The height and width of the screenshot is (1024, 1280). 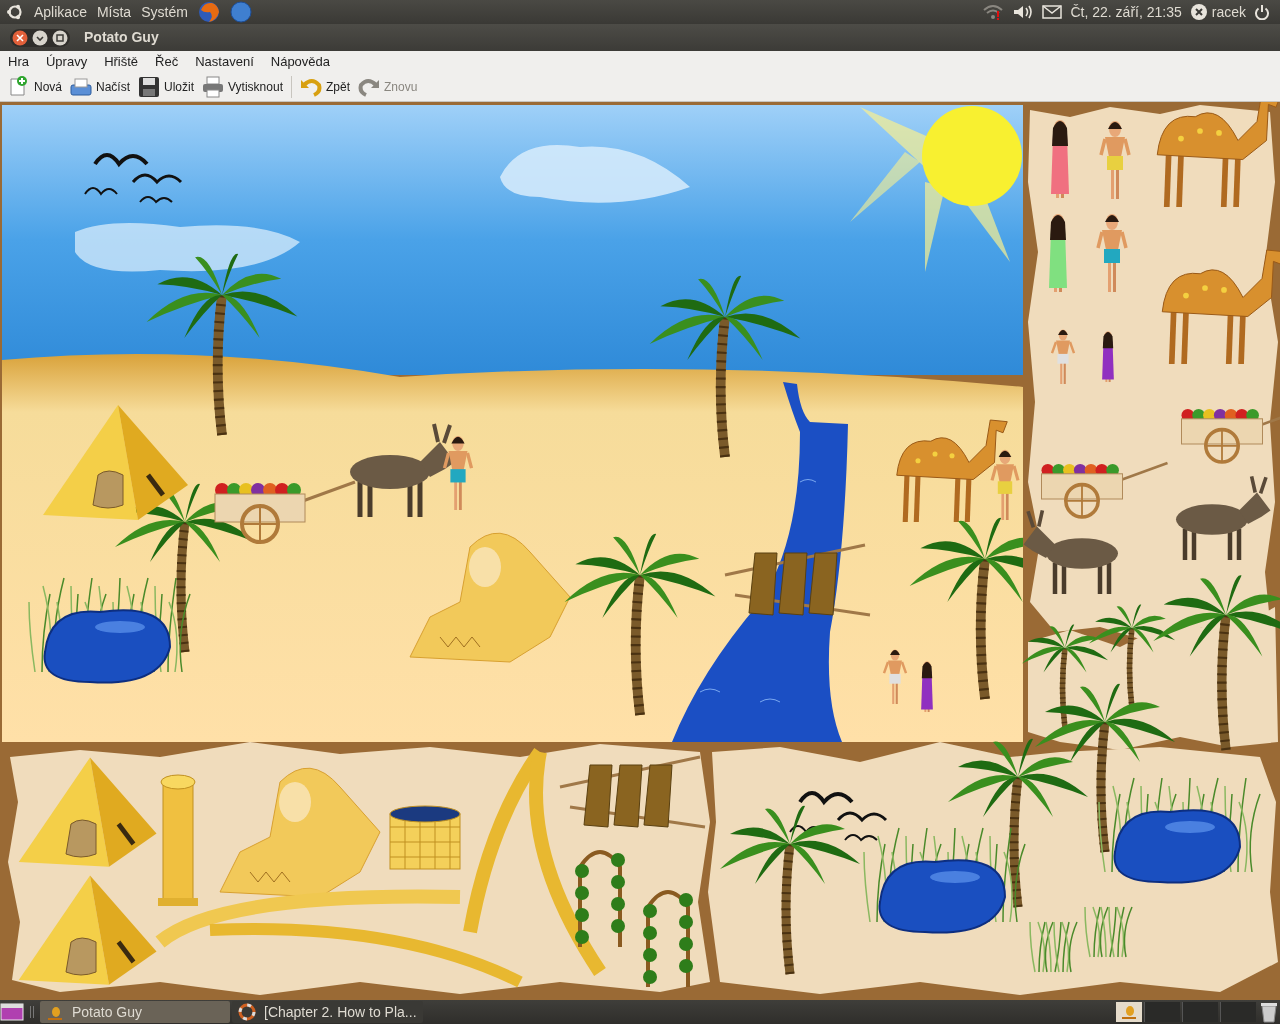 I want to click on menu-item: Hra, so click(x=18, y=61).